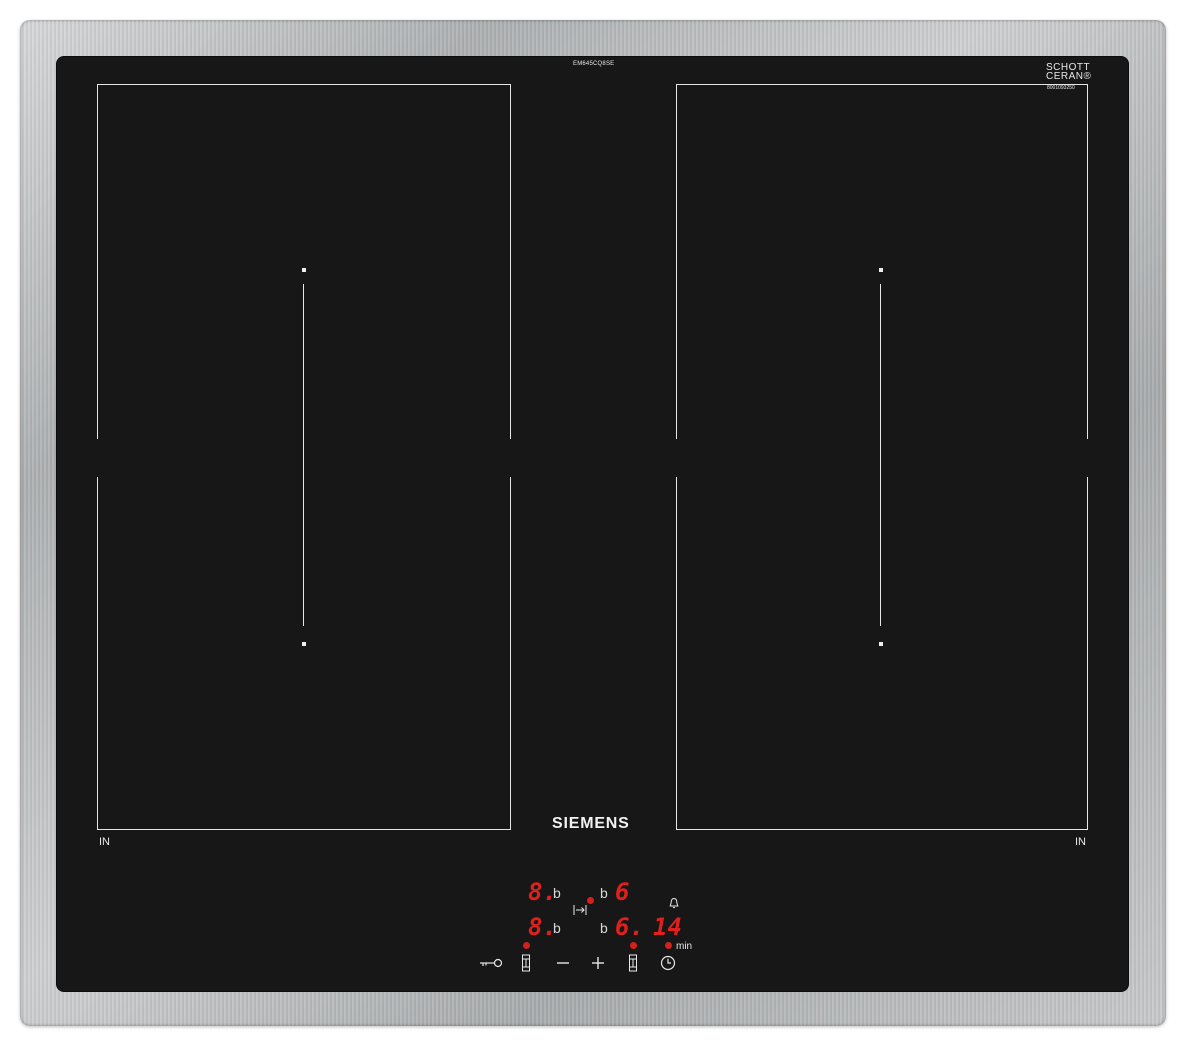 This screenshot has width=1186, height=1045. Describe the element at coordinates (674, 903) in the screenshot. I see `bell-icon` at that location.